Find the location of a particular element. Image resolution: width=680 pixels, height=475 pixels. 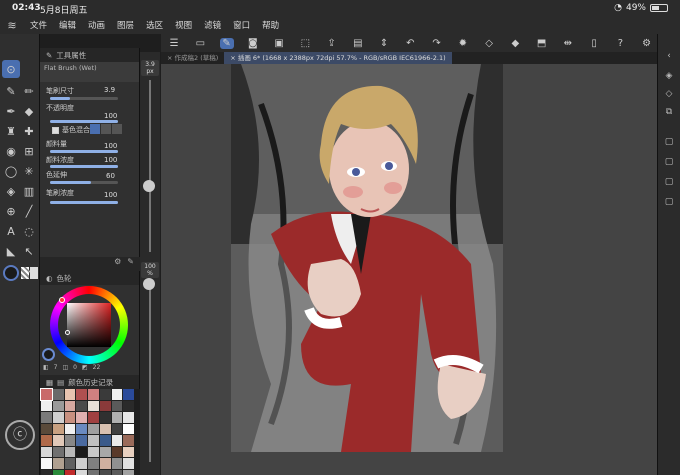

settings-icon: ⚙ is located at coordinates (647, 43).